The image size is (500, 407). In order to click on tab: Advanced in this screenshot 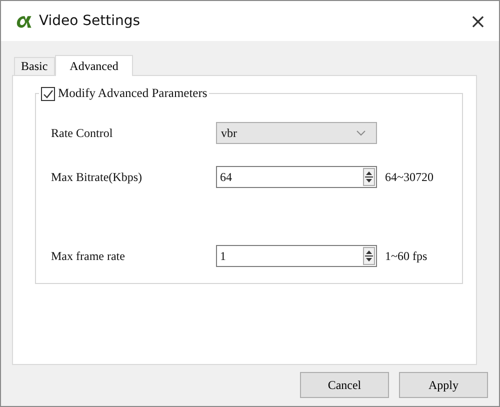, I will do `click(94, 65)`.